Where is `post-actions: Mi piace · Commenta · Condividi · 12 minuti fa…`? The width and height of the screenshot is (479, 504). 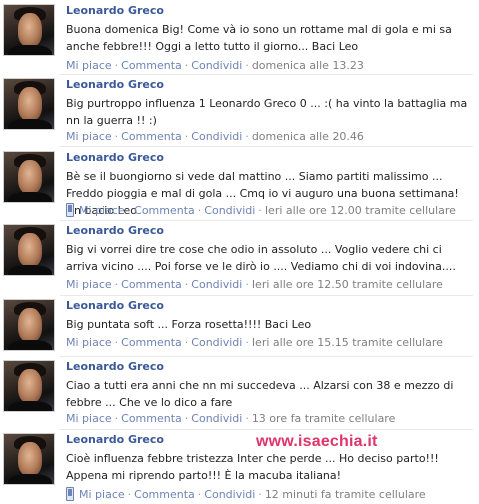 post-actions: Mi piace · Commenta · Condividi · 12 minuti fa… is located at coordinates (246, 494).